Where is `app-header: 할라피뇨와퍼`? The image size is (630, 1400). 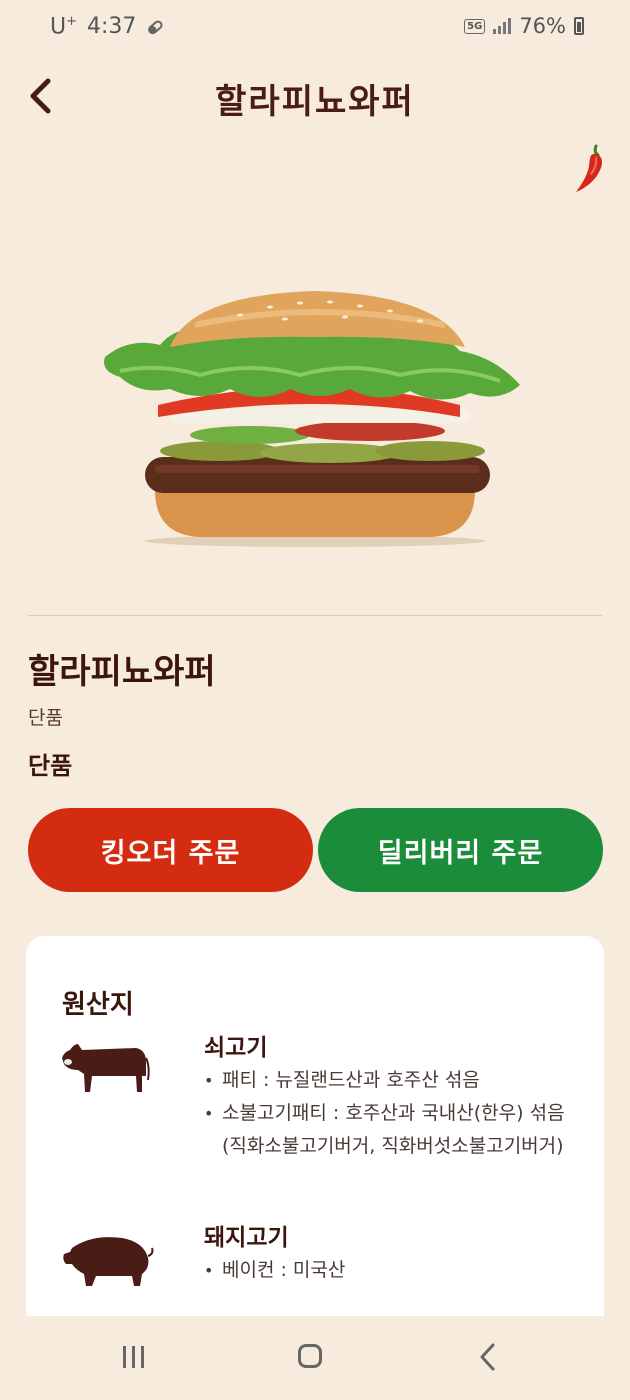
app-header: 할라피뇨와퍼 is located at coordinates (315, 100).